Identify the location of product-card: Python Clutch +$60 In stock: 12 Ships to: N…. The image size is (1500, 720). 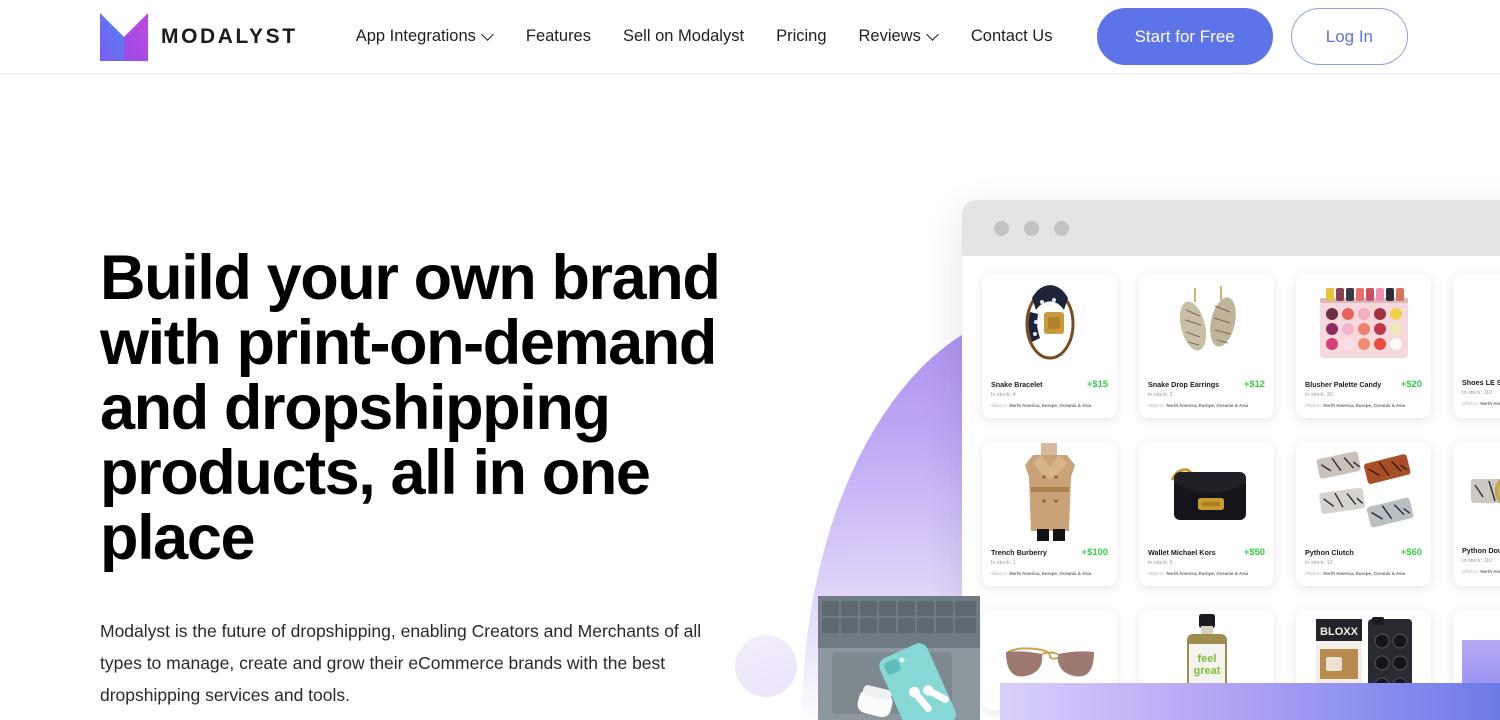
(1363, 514).